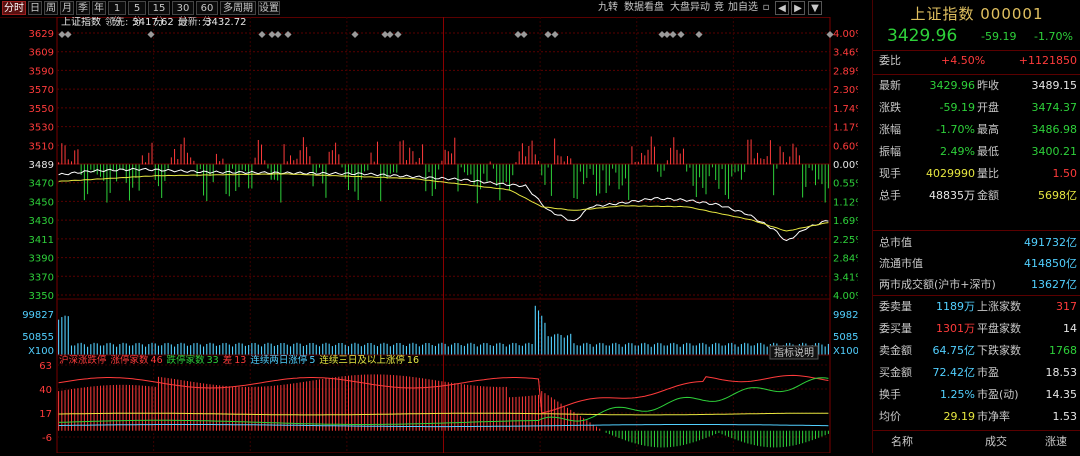  Describe the element at coordinates (979, 373) in the screenshot. I see `order-stat-row: 买金额 72.42亿 市盈 18.53` at that location.